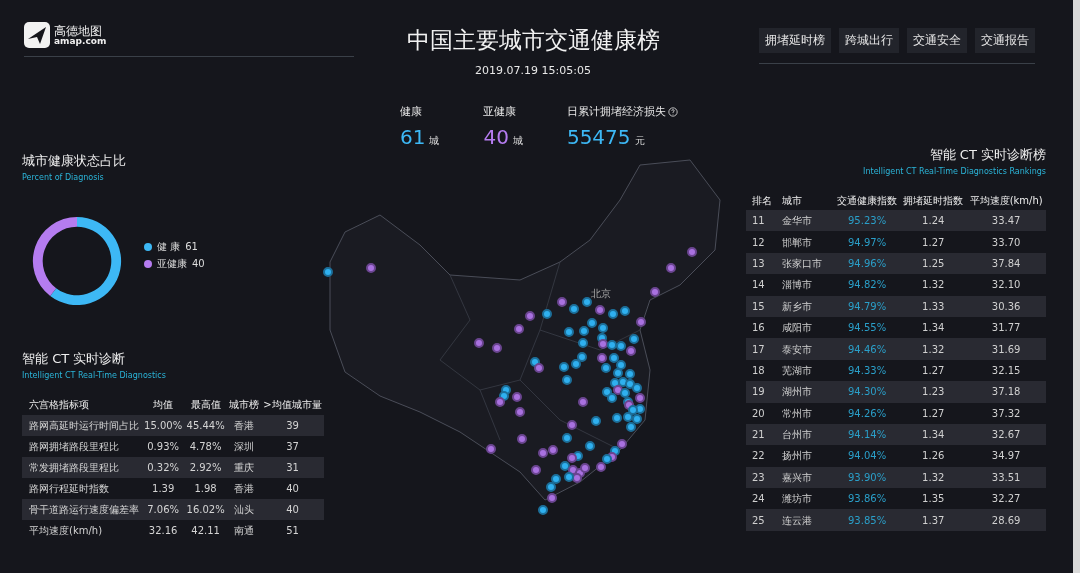 Image resolution: width=1080 pixels, height=573 pixels. Describe the element at coordinates (807, 477) in the screenshot. I see `table-cell: 嘉兴市` at that location.